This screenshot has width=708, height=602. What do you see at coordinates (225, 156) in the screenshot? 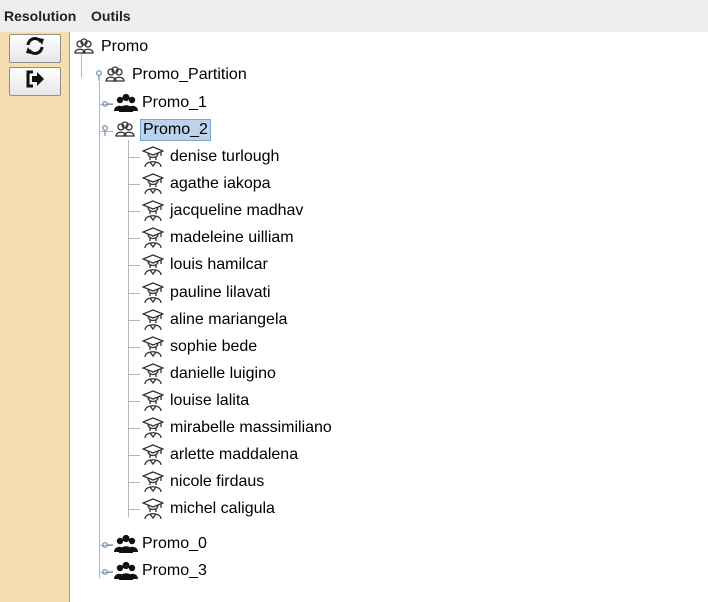
I see `tree-node-label: denise turlough` at bounding box center [225, 156].